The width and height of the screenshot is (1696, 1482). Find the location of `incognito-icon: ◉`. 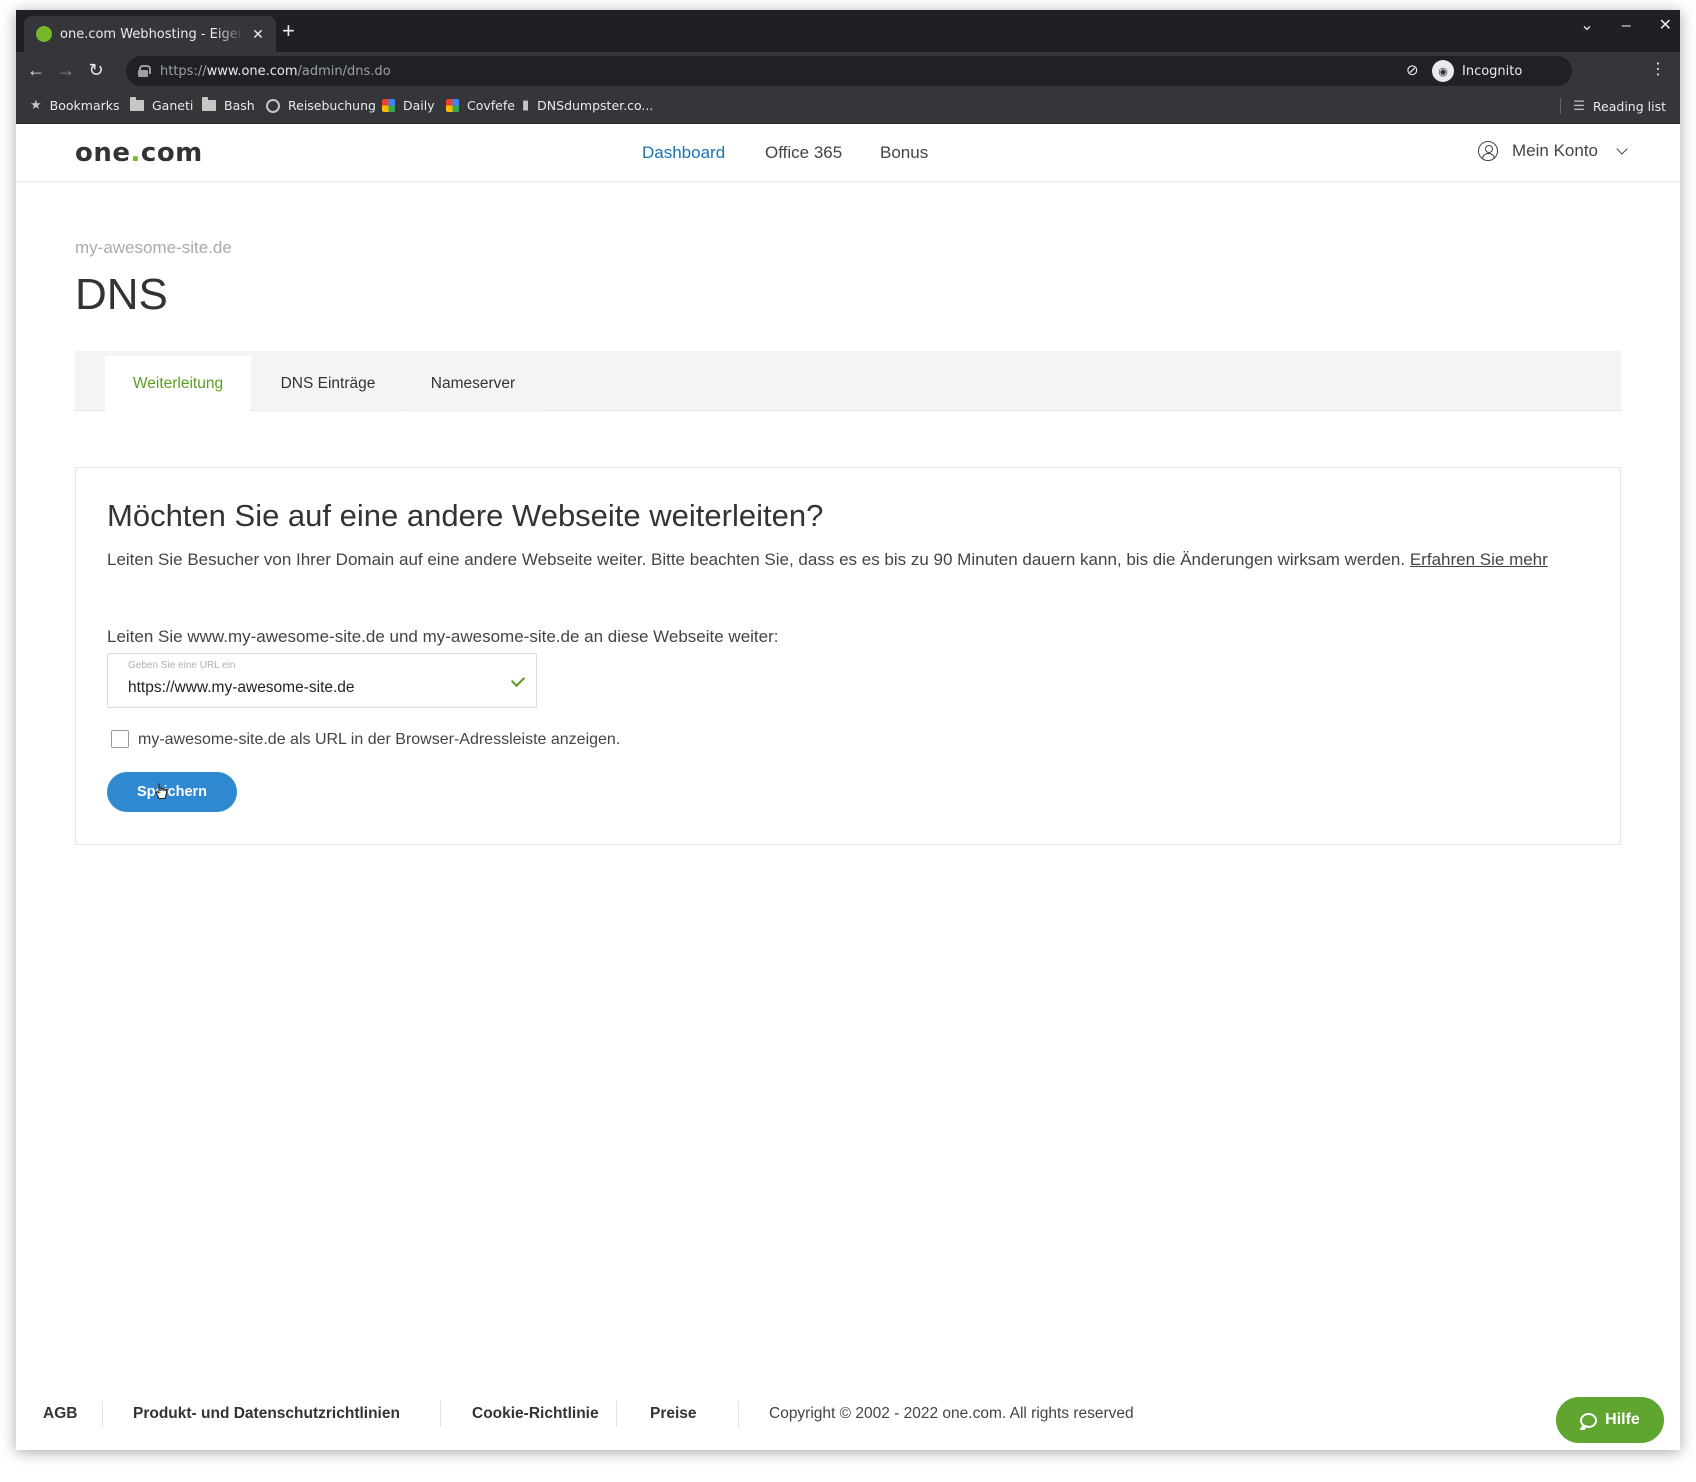

incognito-icon: ◉ is located at coordinates (1443, 71).